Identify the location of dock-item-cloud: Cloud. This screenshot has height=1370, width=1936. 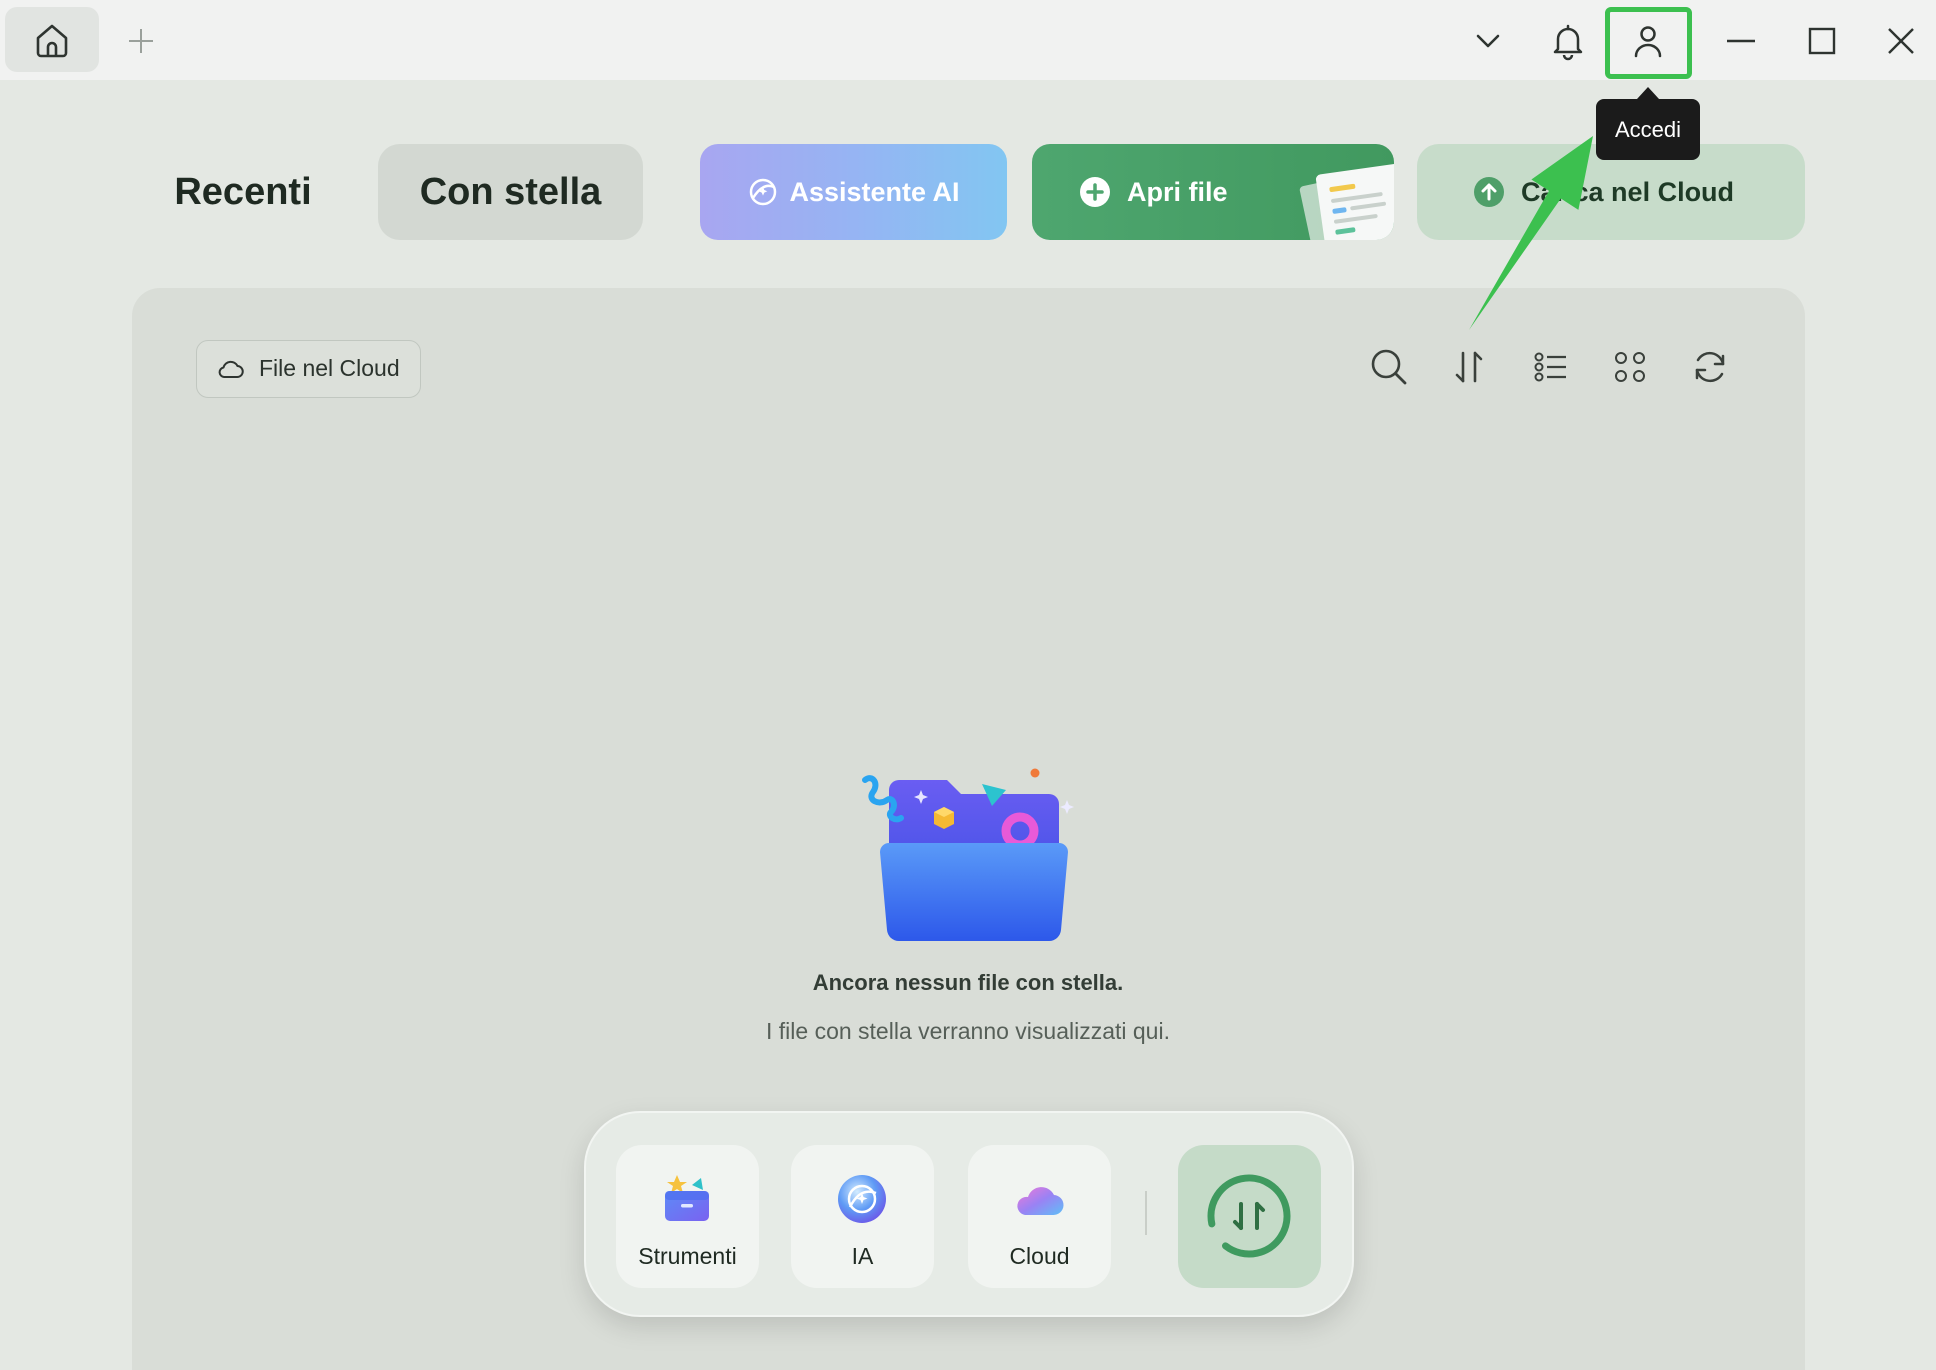
(1039, 1216).